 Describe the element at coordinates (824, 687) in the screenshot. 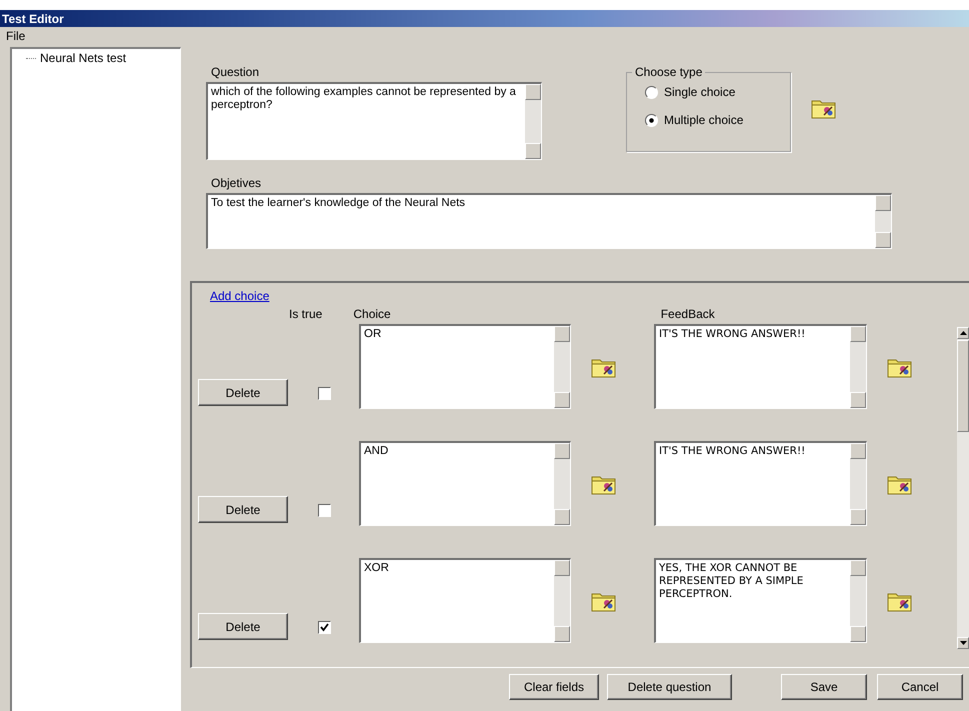

I see `footer-button: Save` at that location.